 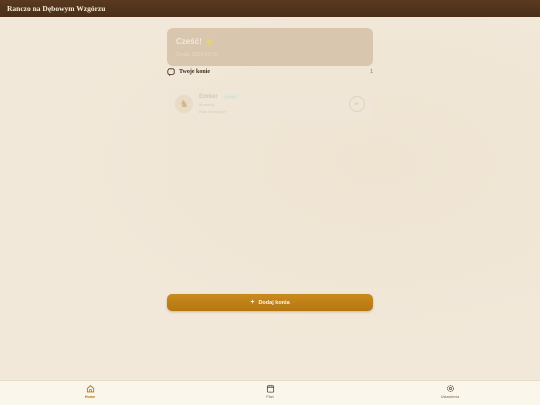 I want to click on horse-info: Ember gotowy Mustang Brak treningów, so click(x=274, y=104).